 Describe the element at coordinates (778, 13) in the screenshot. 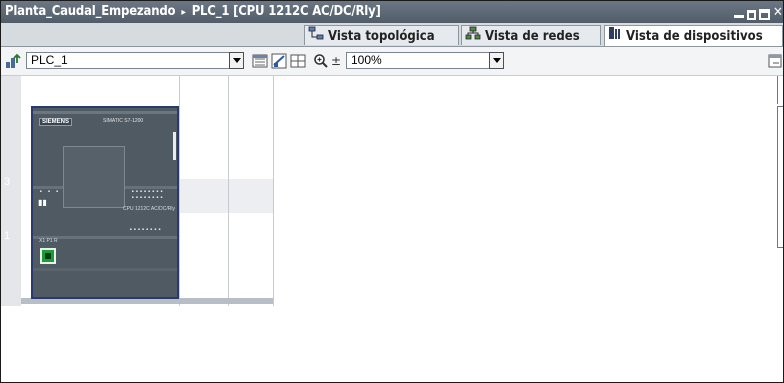

I see `close-icon: ✕` at that location.